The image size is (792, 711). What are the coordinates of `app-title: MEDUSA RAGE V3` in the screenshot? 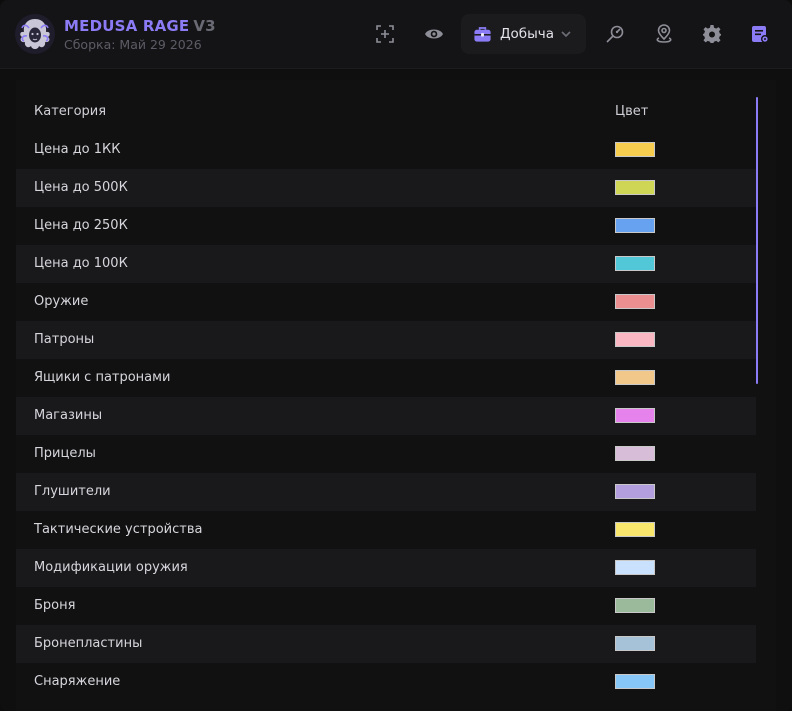 It's located at (140, 26).